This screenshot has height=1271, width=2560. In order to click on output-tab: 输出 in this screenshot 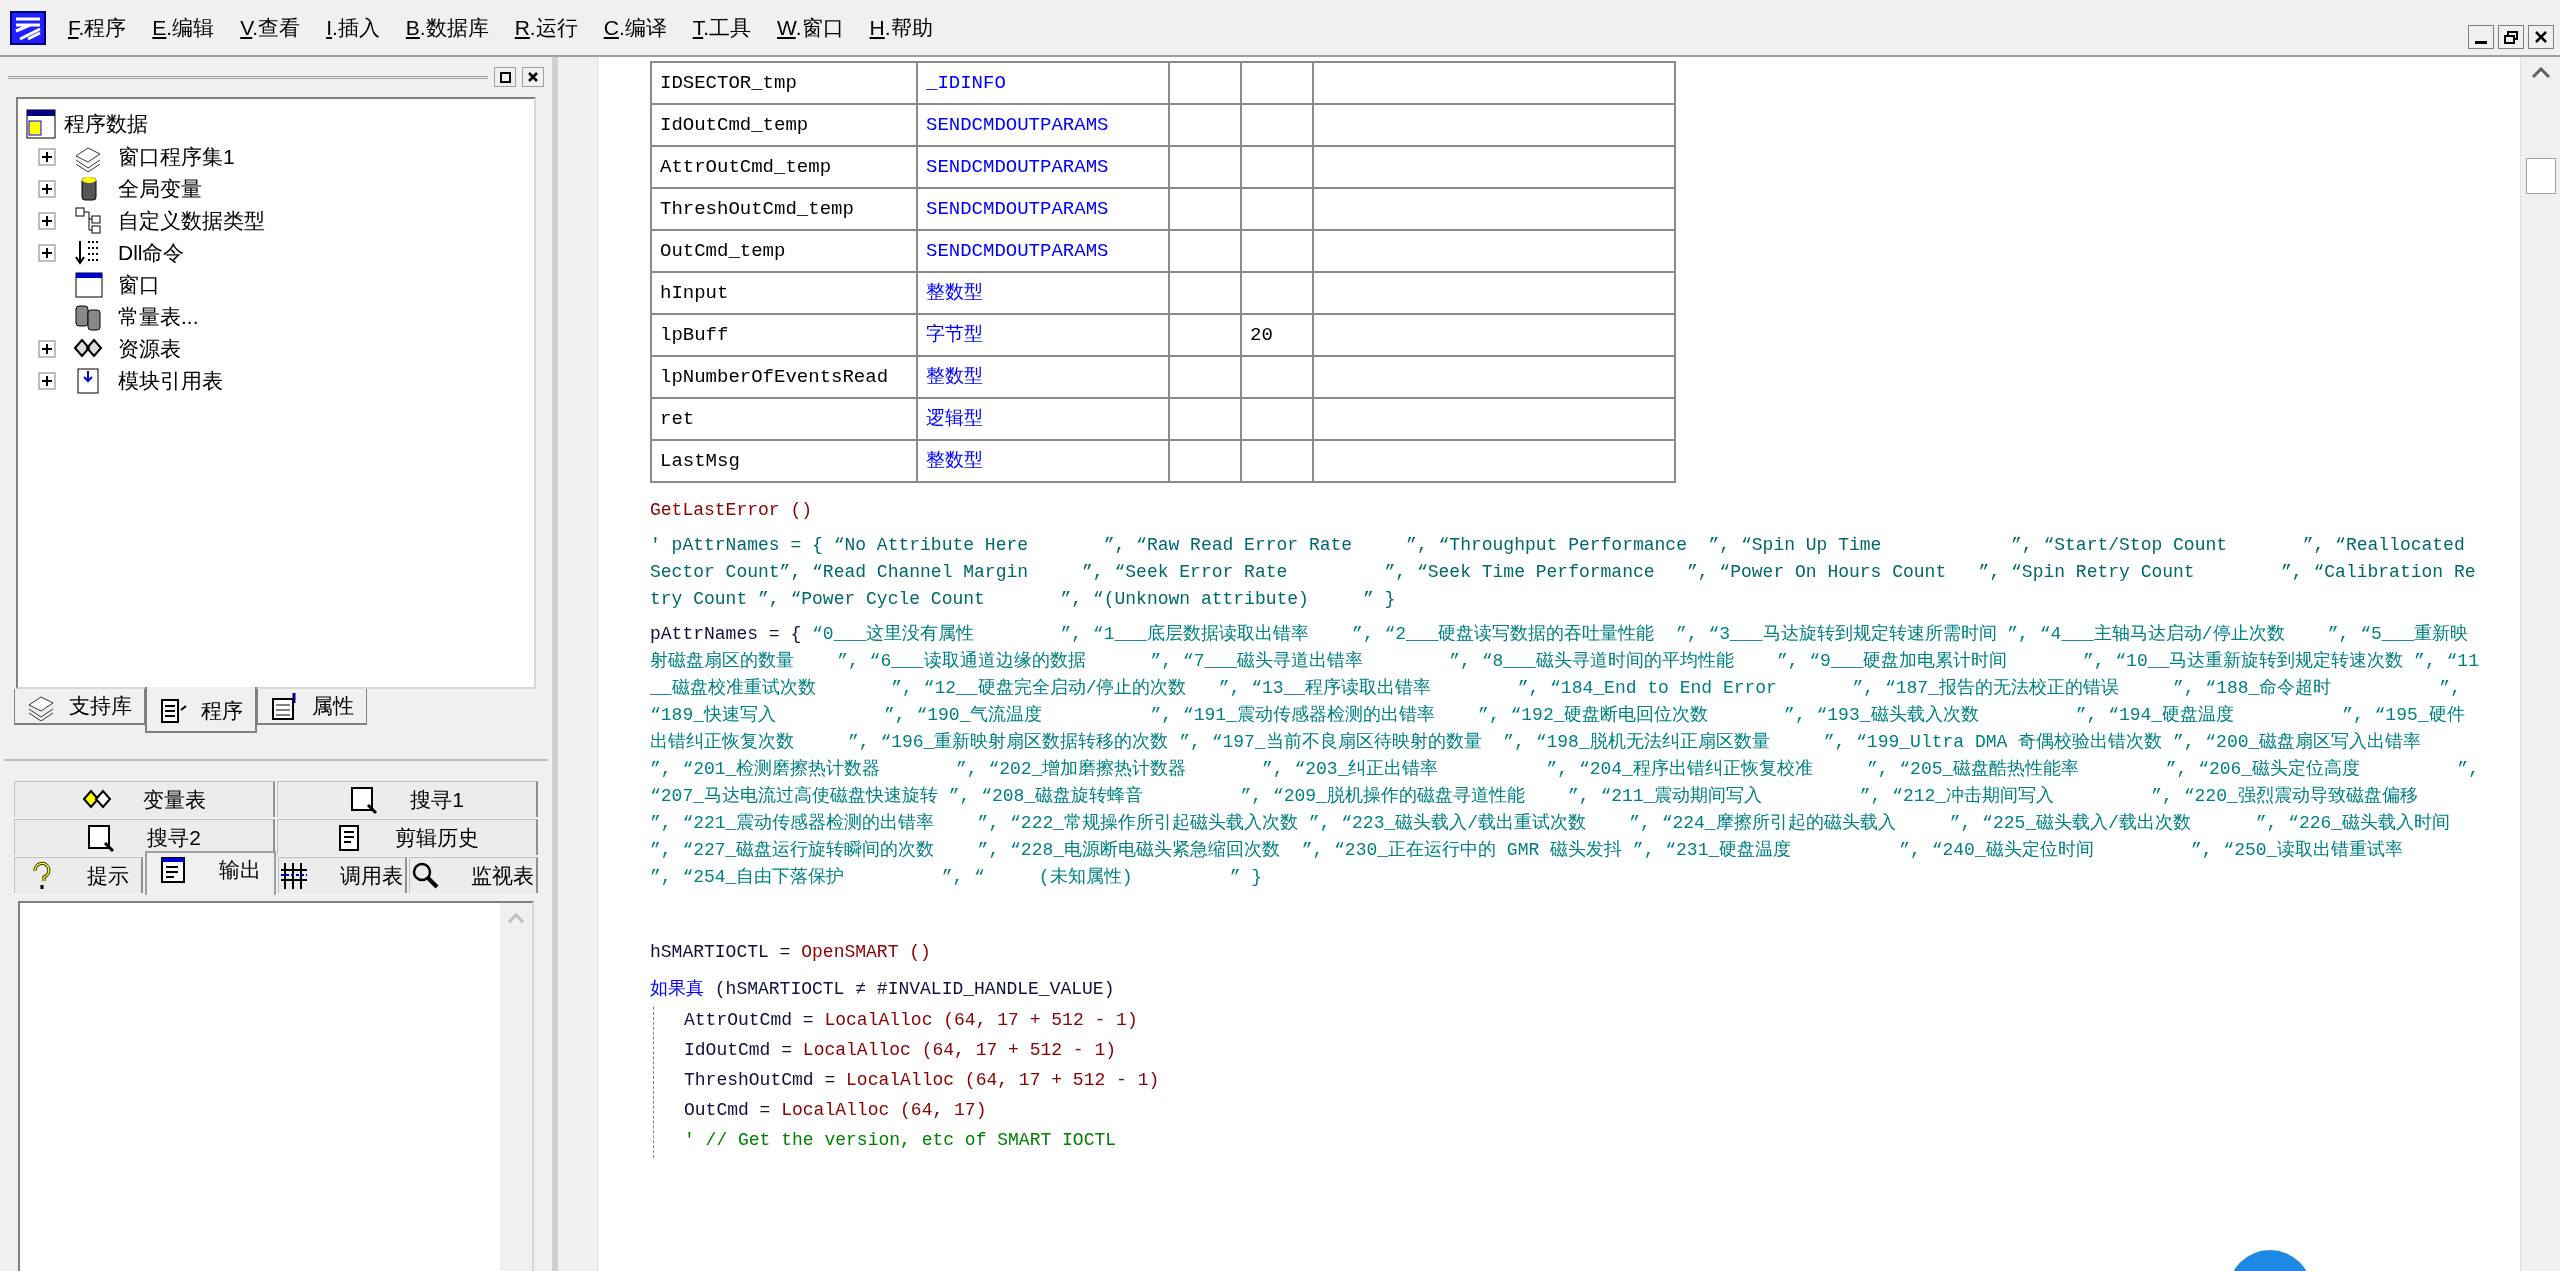, I will do `click(210, 873)`.